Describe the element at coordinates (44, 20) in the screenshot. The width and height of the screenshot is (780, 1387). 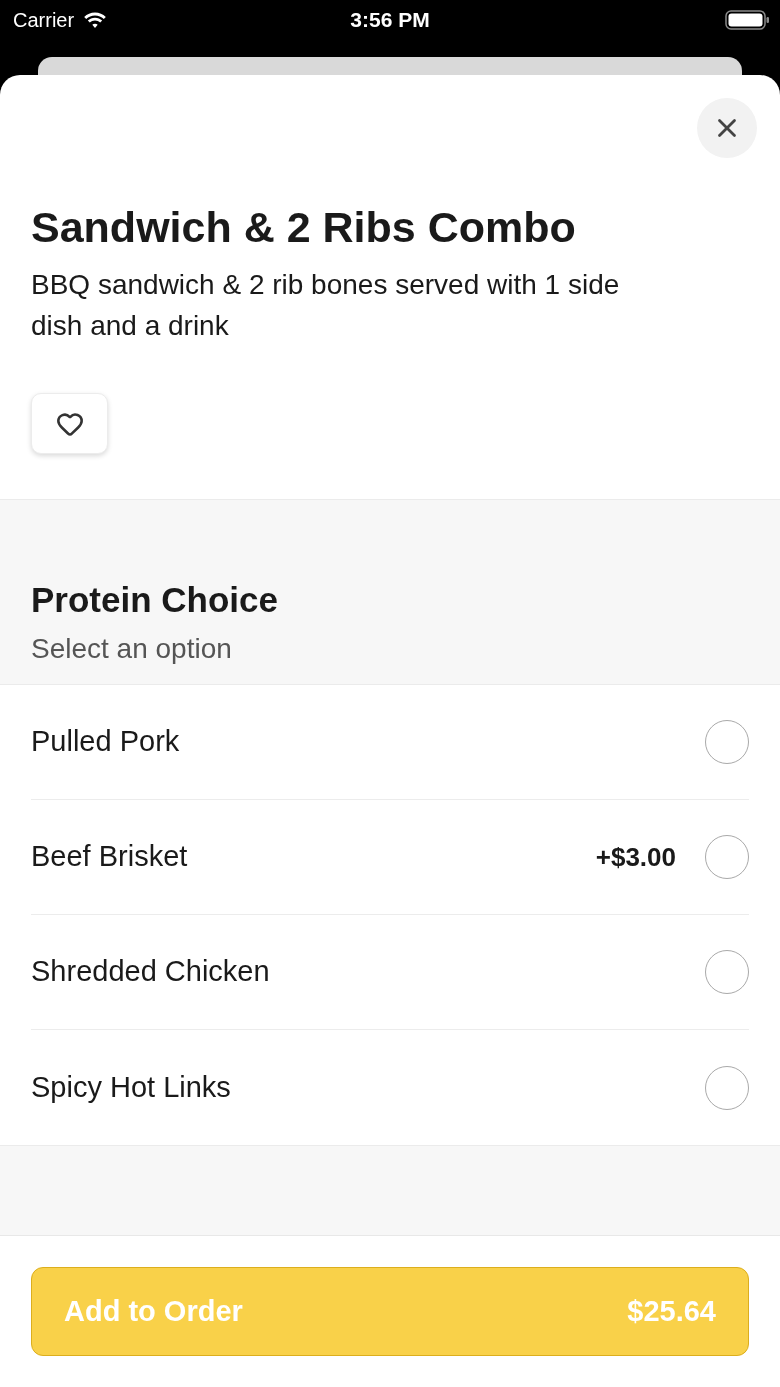
I see `carrier-label: Carrier` at that location.